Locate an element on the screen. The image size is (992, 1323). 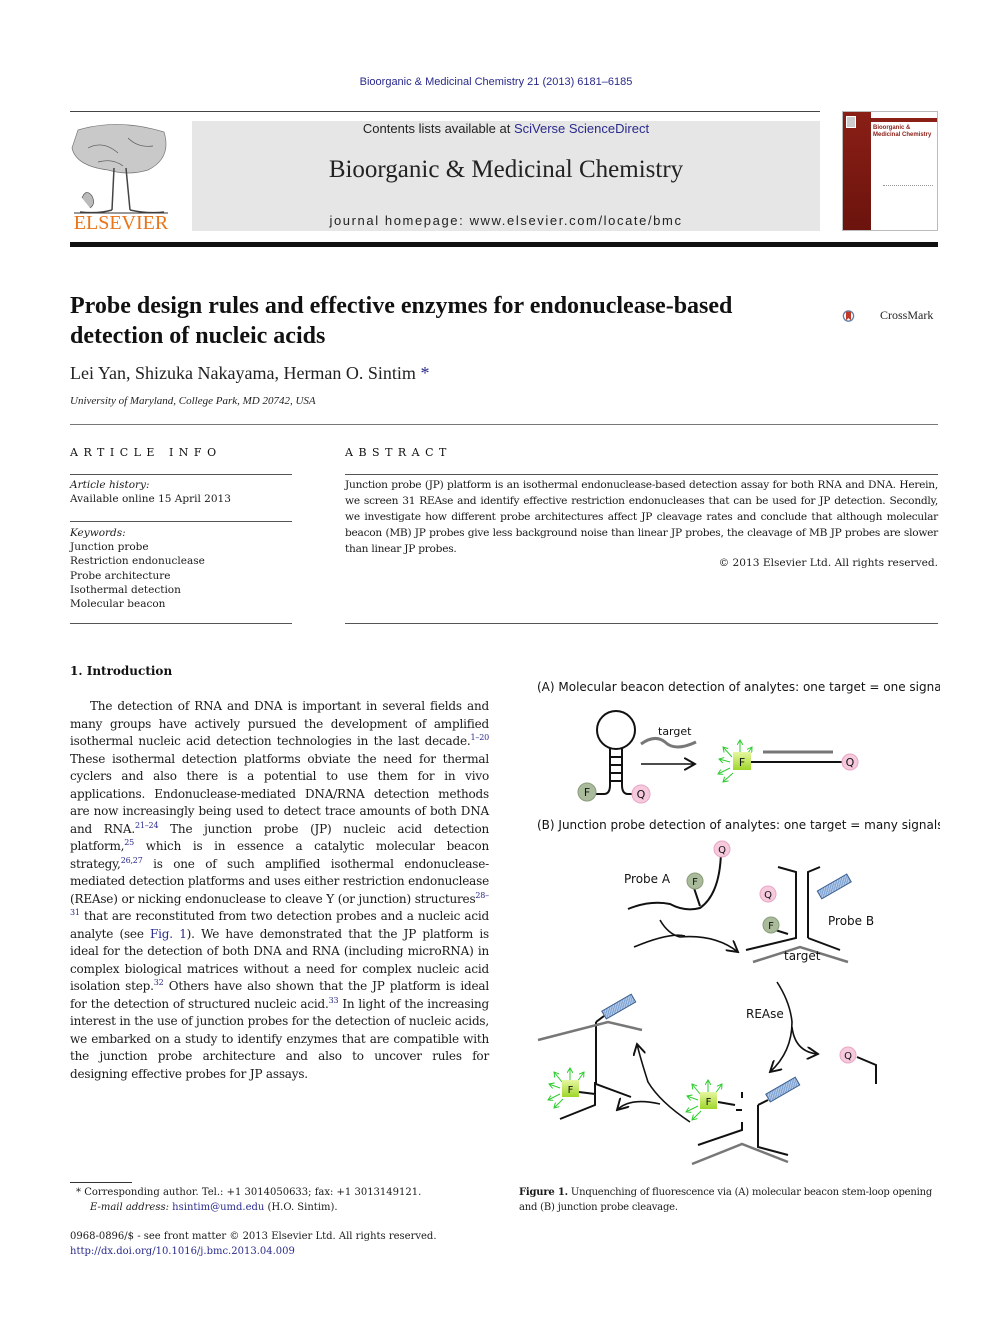
article-info-heading: ARTICLE INFO is located at coordinates (146, 452).